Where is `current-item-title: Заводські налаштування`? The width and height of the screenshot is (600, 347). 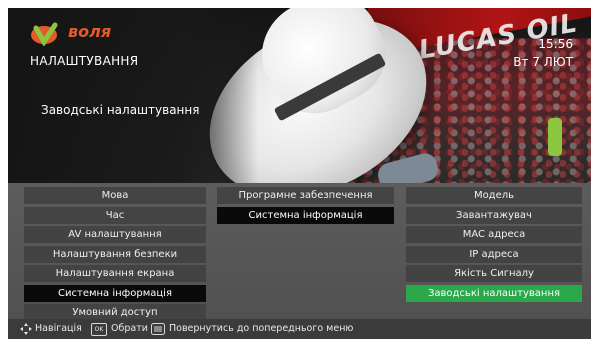 current-item-title: Заводські налаштування is located at coordinates (120, 110).